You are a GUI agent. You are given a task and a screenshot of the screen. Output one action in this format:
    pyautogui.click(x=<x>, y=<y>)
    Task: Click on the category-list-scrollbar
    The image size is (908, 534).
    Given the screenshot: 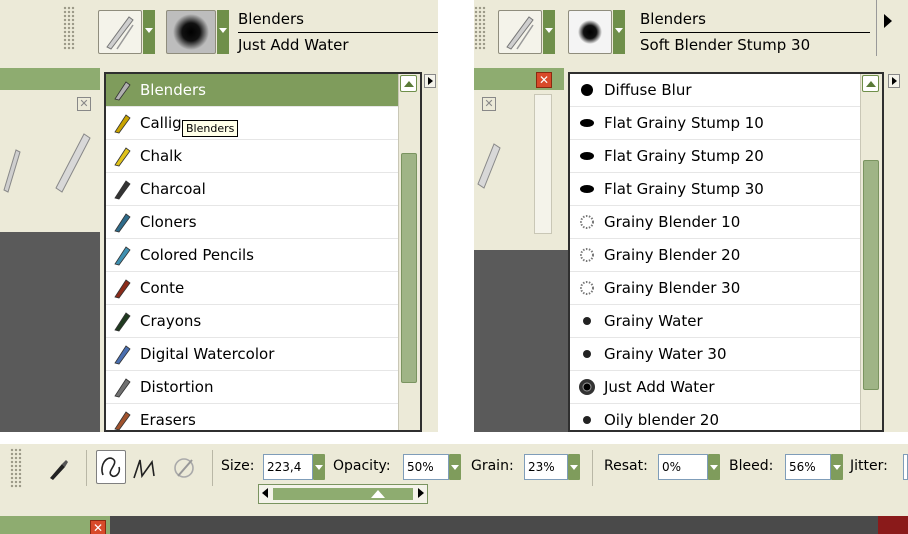 What is the action you would take?
    pyautogui.click(x=409, y=252)
    